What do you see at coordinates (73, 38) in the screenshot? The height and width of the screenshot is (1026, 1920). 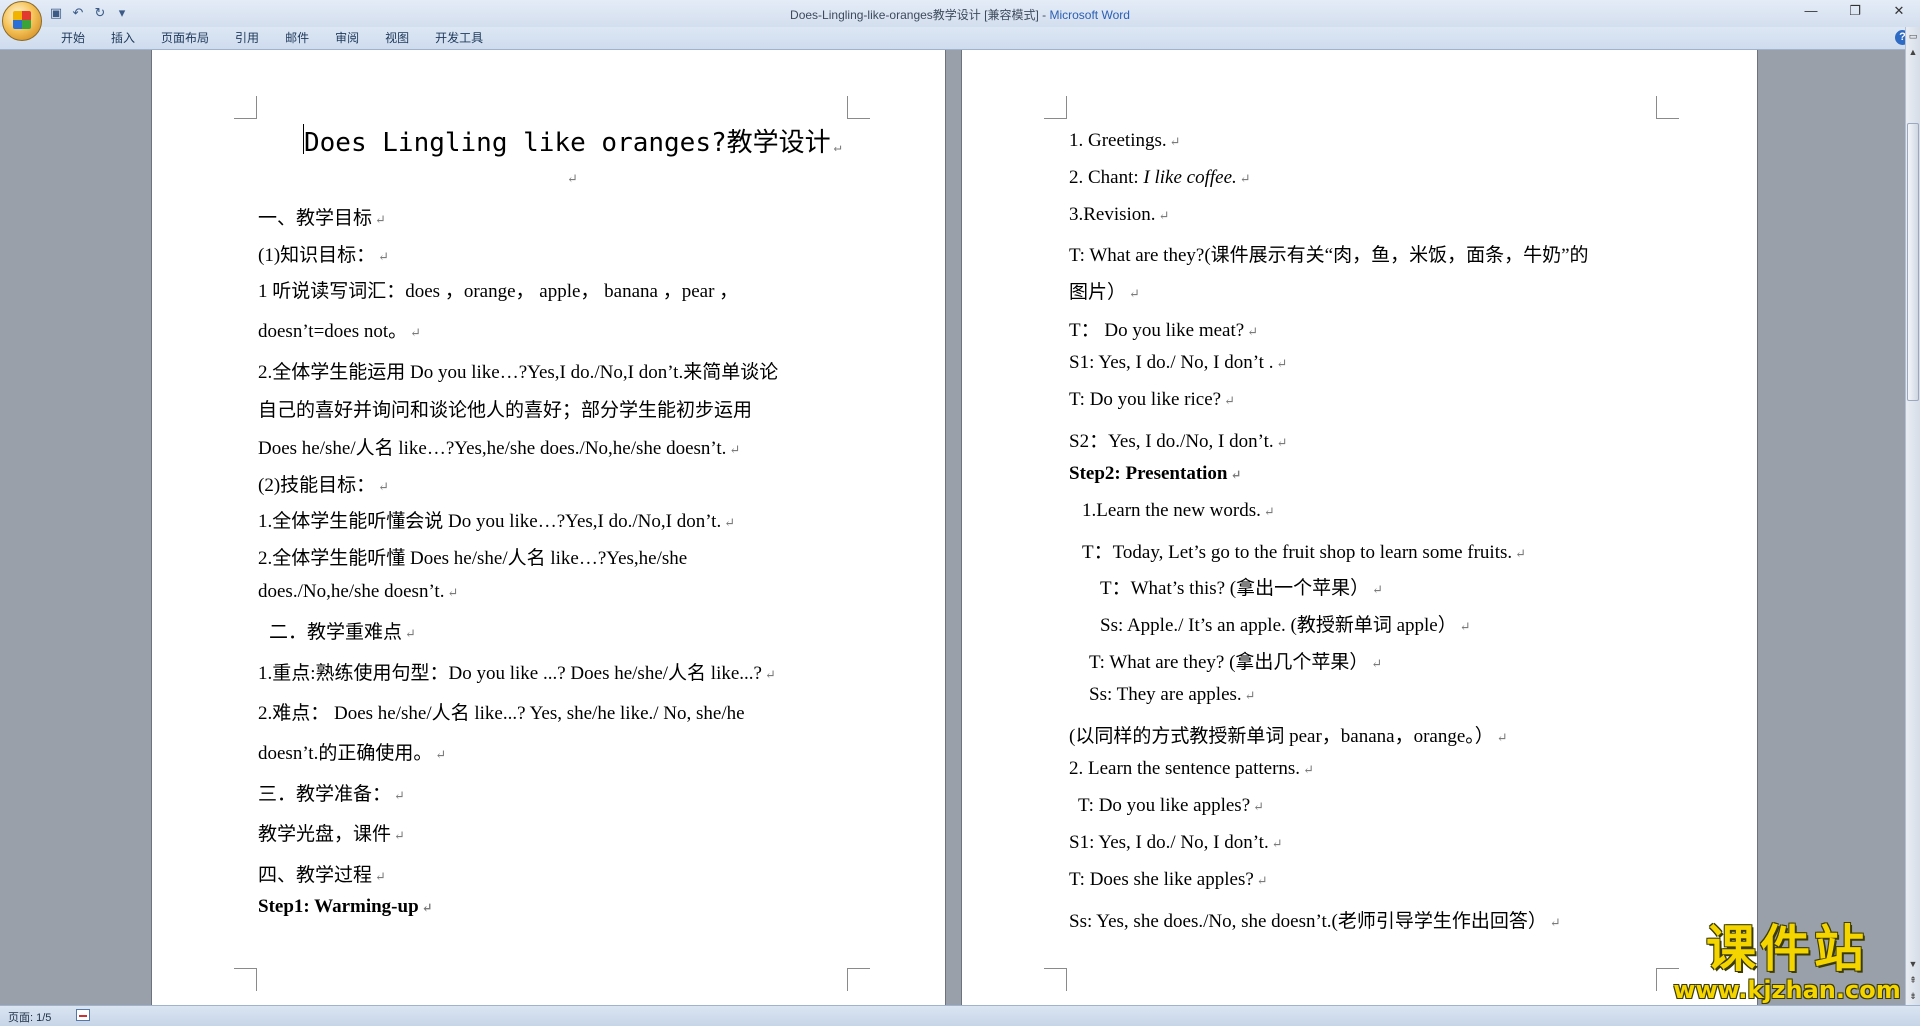 I see `tab-home: 开始` at bounding box center [73, 38].